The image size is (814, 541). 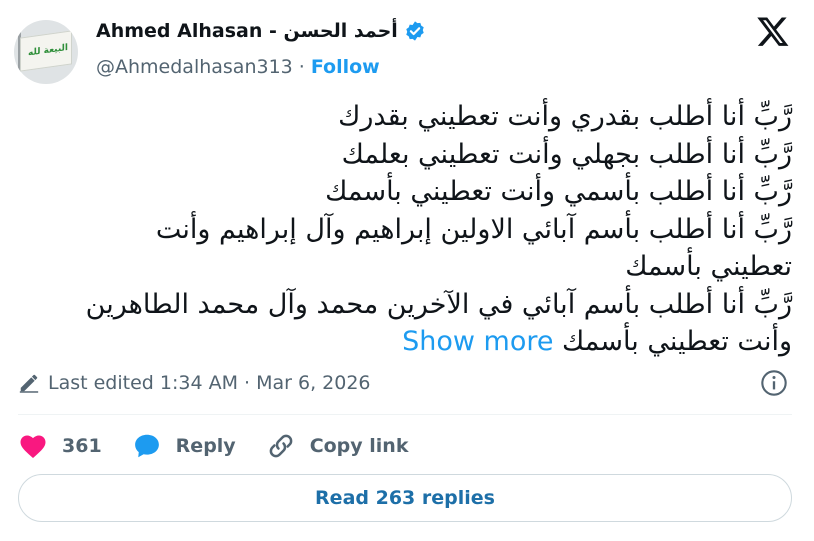 I want to click on read-replies-button: Read 263 replies, so click(x=405, y=498).